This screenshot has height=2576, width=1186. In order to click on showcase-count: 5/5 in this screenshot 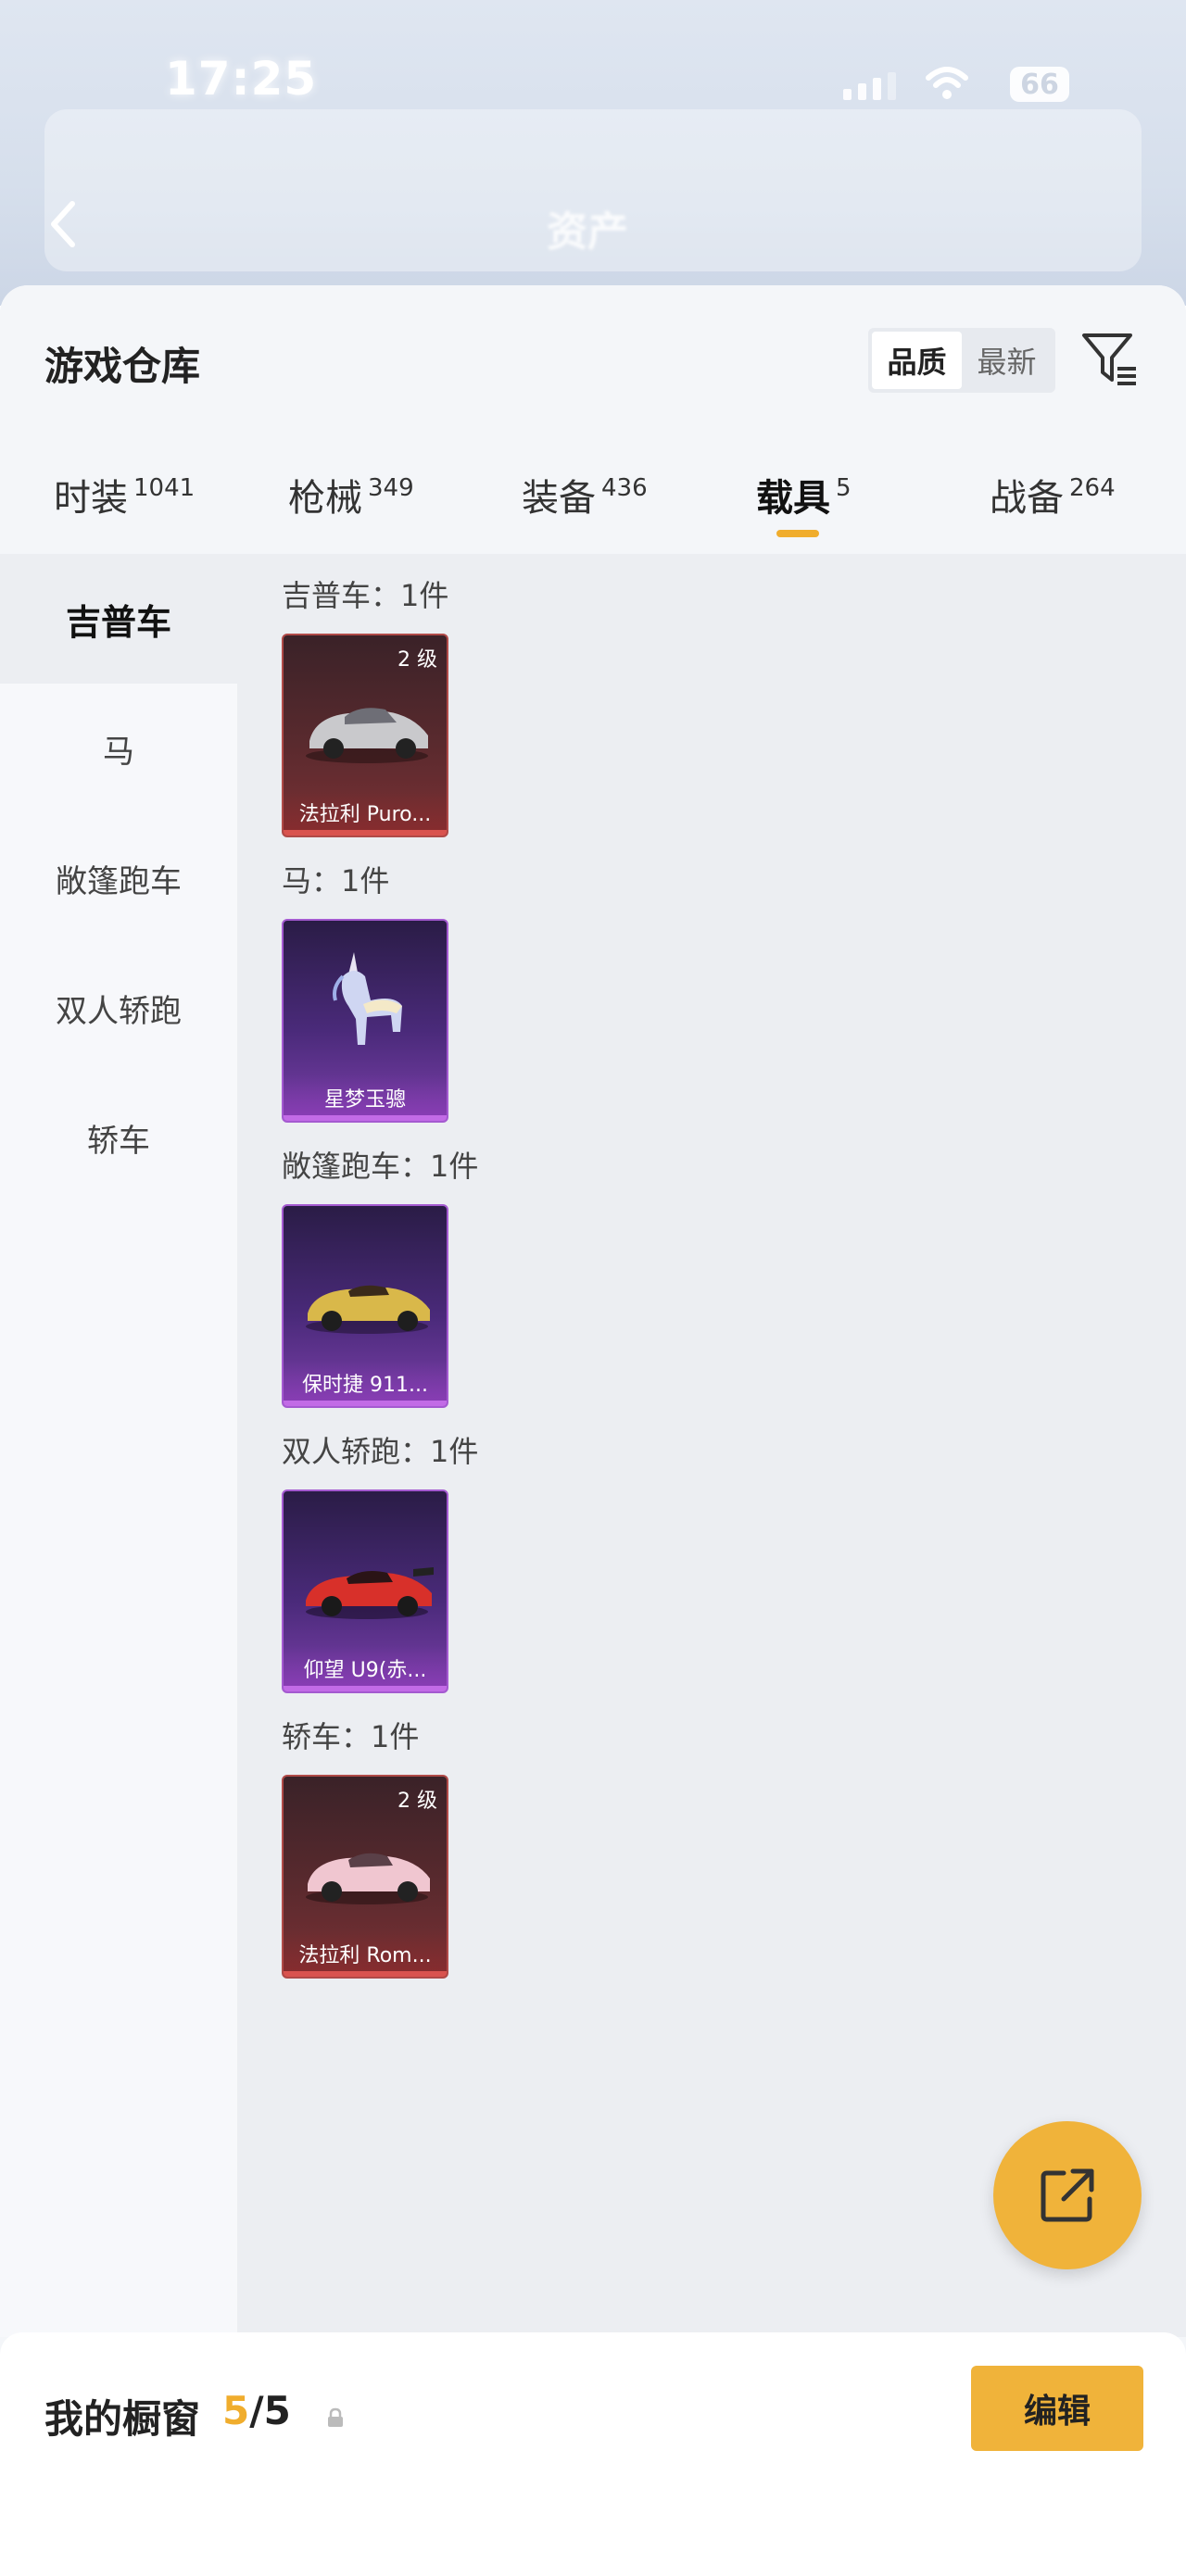, I will do `click(256, 2410)`.